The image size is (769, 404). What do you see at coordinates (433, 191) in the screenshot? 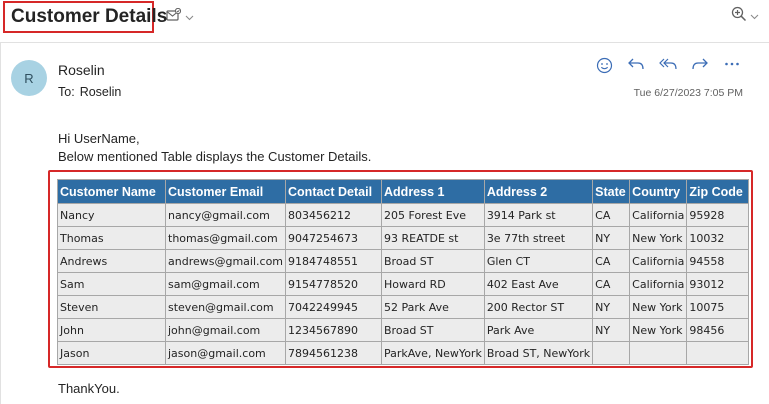
I see `column-header: Address 1` at bounding box center [433, 191].